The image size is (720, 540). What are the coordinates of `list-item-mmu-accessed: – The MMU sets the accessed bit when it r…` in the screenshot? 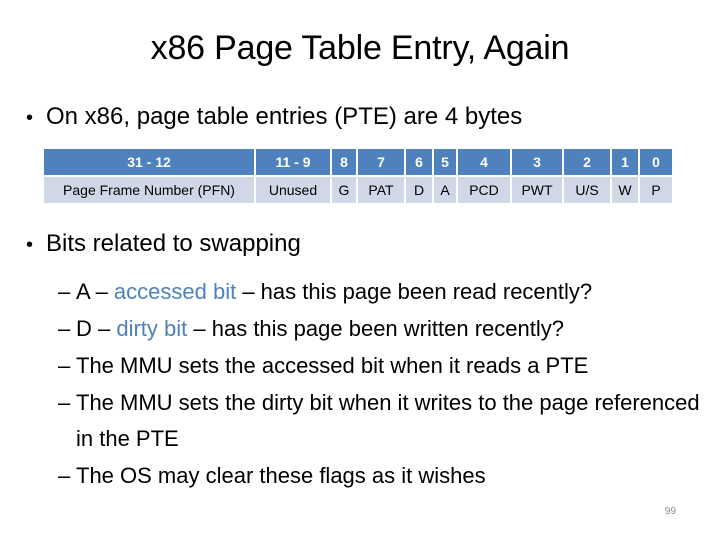 It's located at (383, 366).